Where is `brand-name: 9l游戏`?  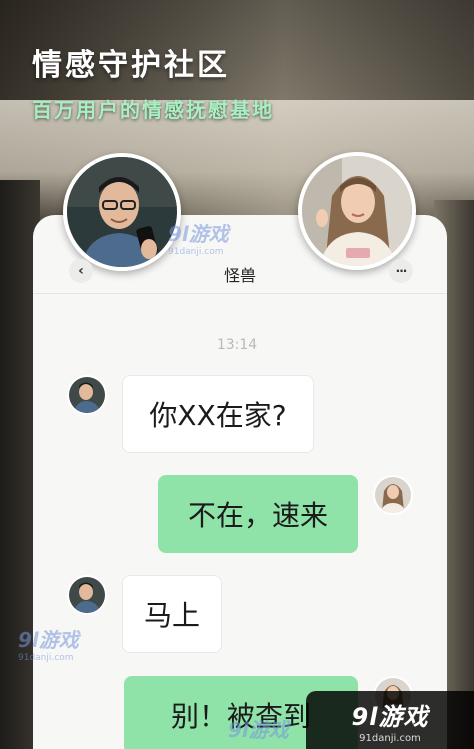
brand-name: 9l游戏 is located at coordinates (390, 716).